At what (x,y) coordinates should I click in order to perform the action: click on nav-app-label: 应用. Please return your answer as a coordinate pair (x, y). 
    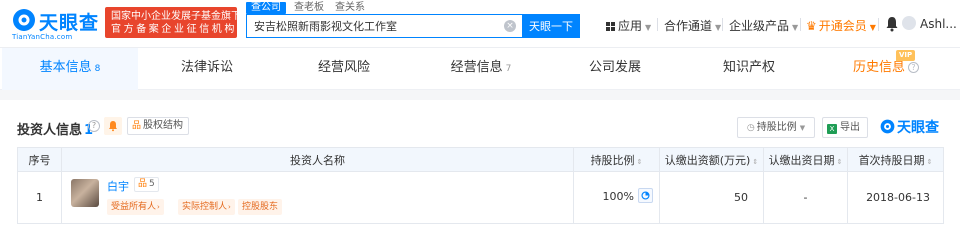
    Looking at the image, I should click on (630, 26).